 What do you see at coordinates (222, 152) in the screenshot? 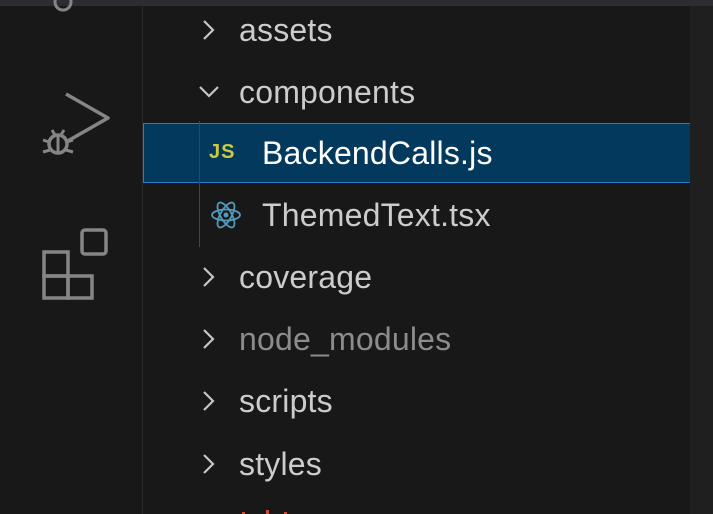
I see `js-badge: JS` at bounding box center [222, 152].